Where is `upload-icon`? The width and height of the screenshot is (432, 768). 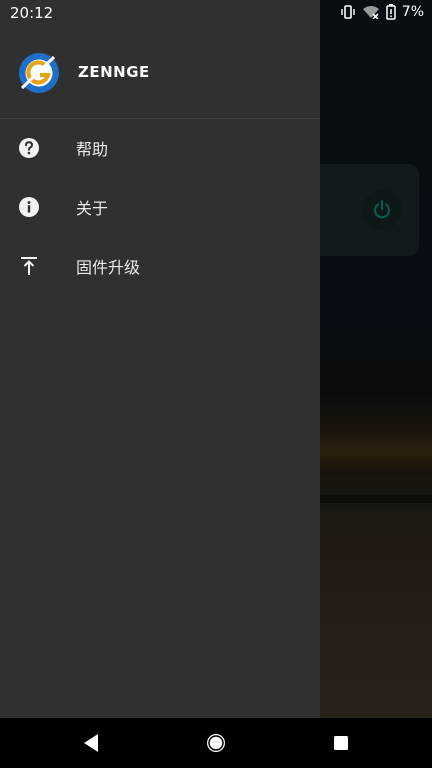 upload-icon is located at coordinates (29, 266).